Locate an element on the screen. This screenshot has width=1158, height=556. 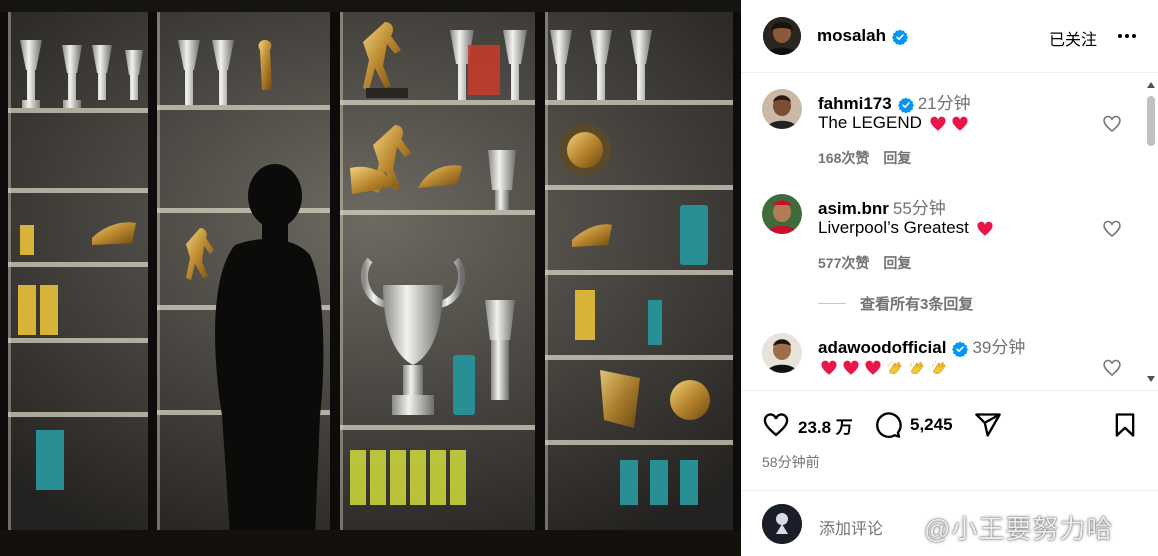
current-user-avatar-image is located at coordinates (782, 524).